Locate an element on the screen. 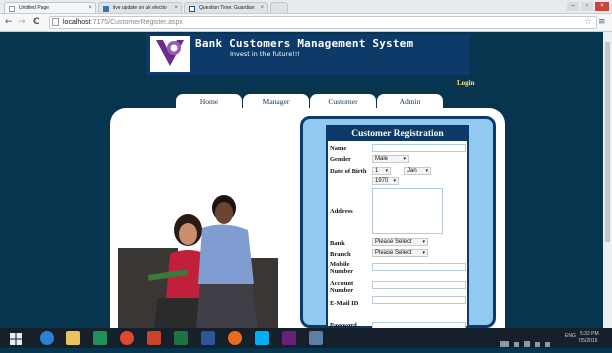 This screenshot has width=612, height=353. dob-year-value: 1970 is located at coordinates (382, 181).